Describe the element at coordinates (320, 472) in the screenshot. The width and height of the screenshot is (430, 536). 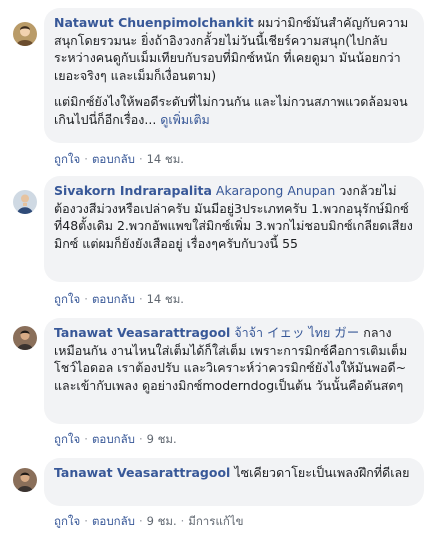
I see `comment-text: ไซเคียวดาโยะเป็นเพลงฝึกที่ดีเลย` at that location.